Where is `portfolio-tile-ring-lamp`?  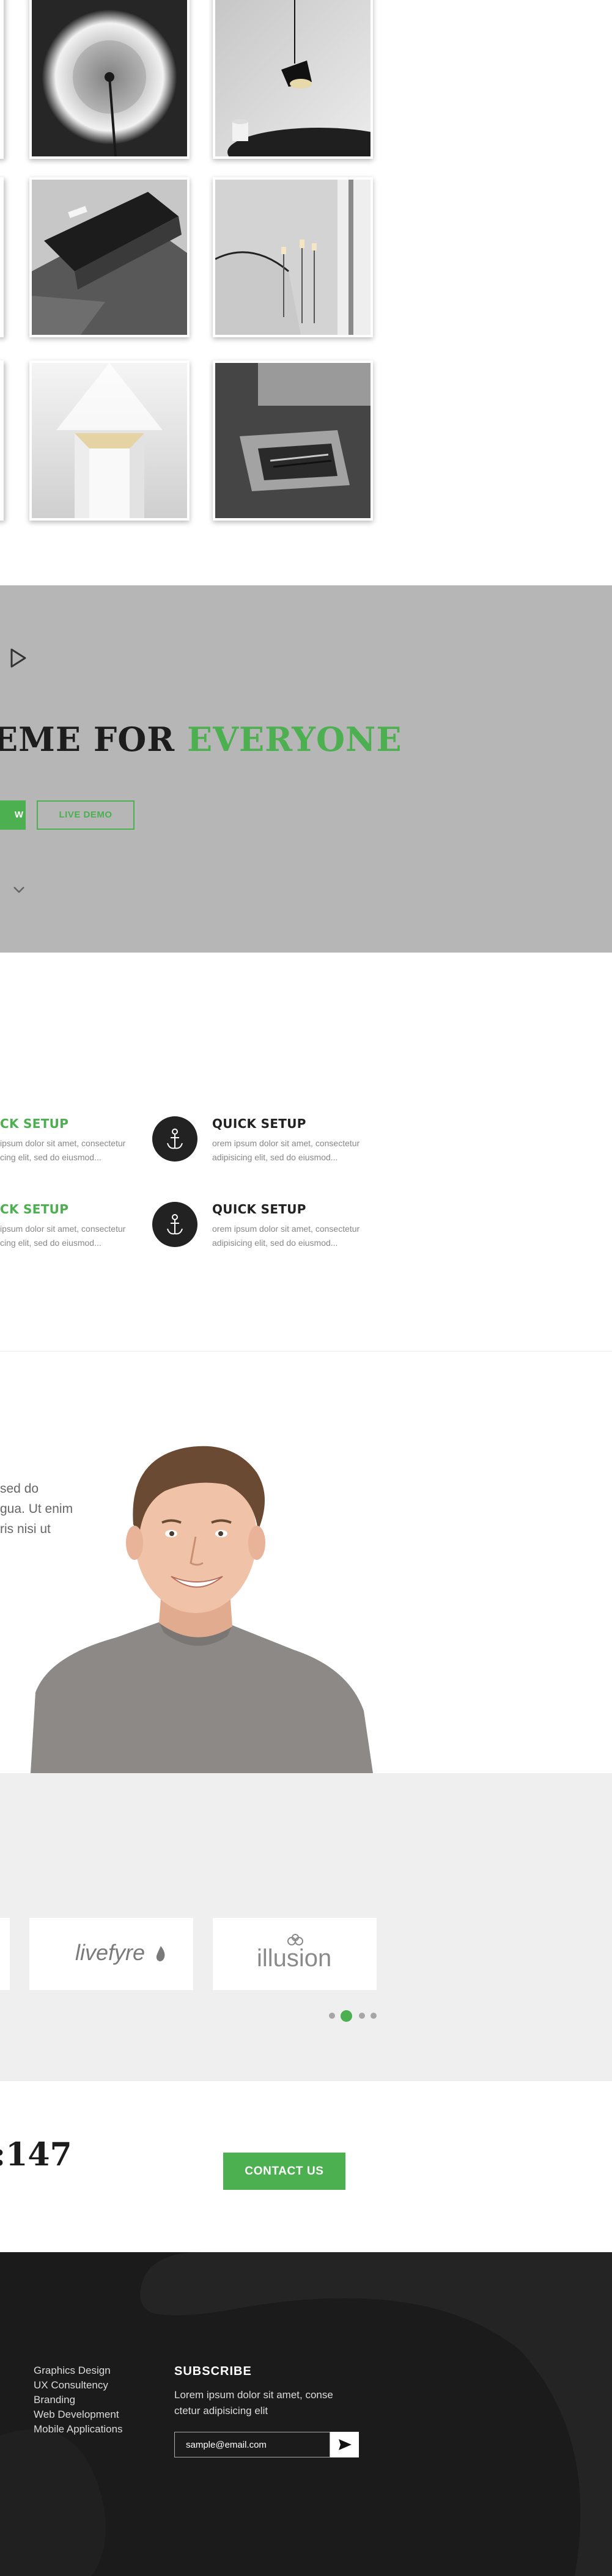 portfolio-tile-ring-lamp is located at coordinates (109, 79).